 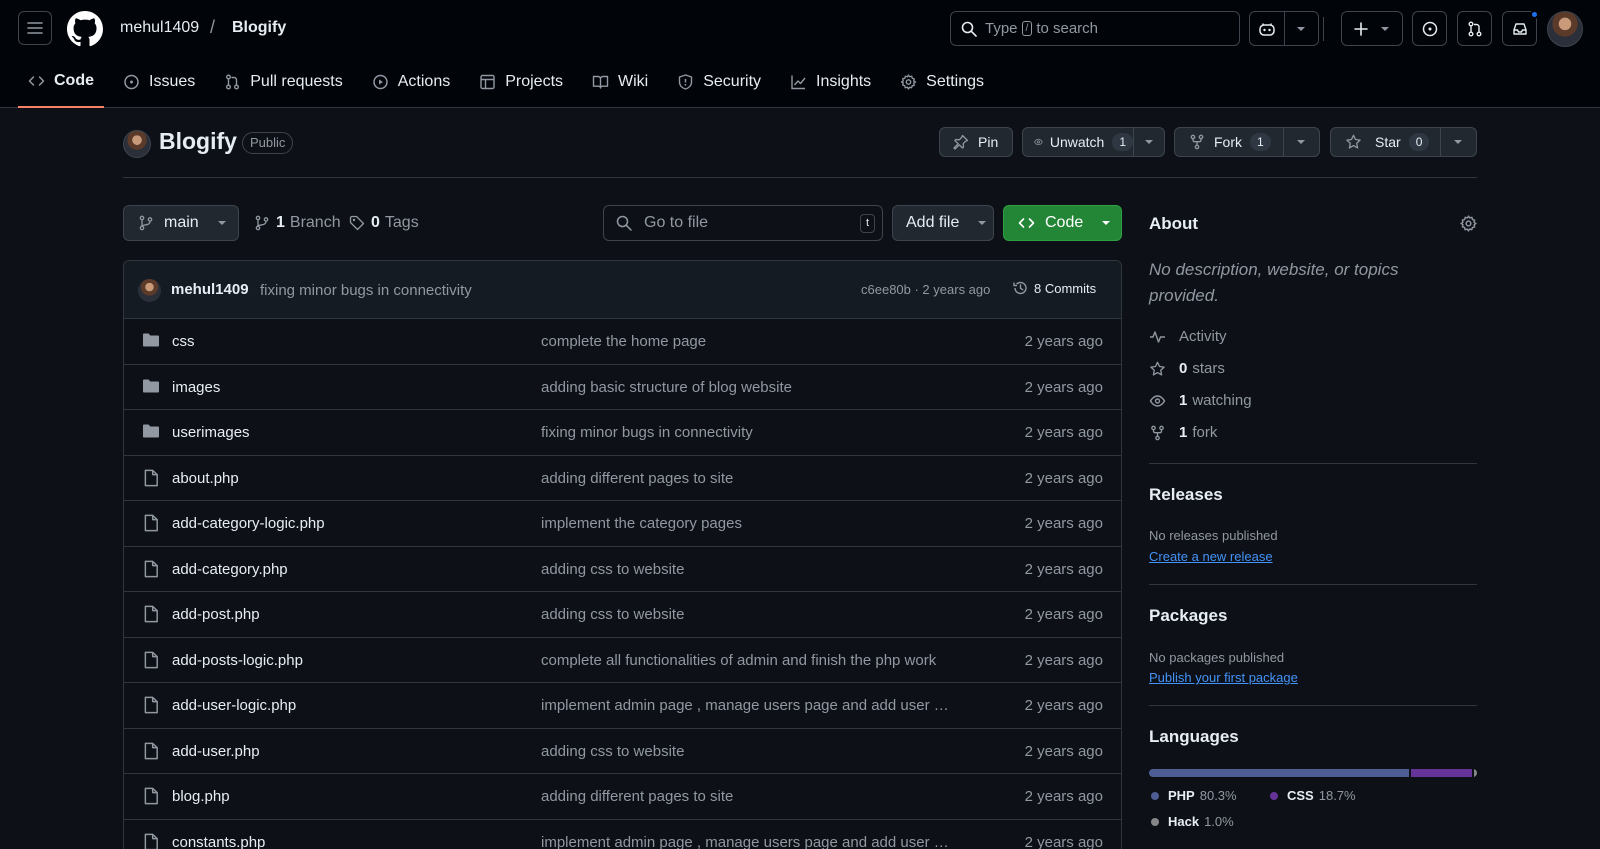 What do you see at coordinates (1301, 142) in the screenshot?
I see `fork-dropdown` at bounding box center [1301, 142].